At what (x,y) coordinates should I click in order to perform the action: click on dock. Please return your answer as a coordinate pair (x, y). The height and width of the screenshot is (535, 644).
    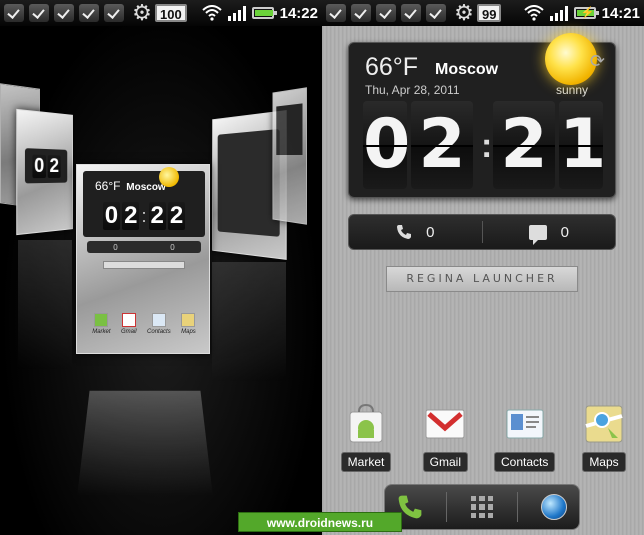
    Looking at the image, I should click on (482, 507).